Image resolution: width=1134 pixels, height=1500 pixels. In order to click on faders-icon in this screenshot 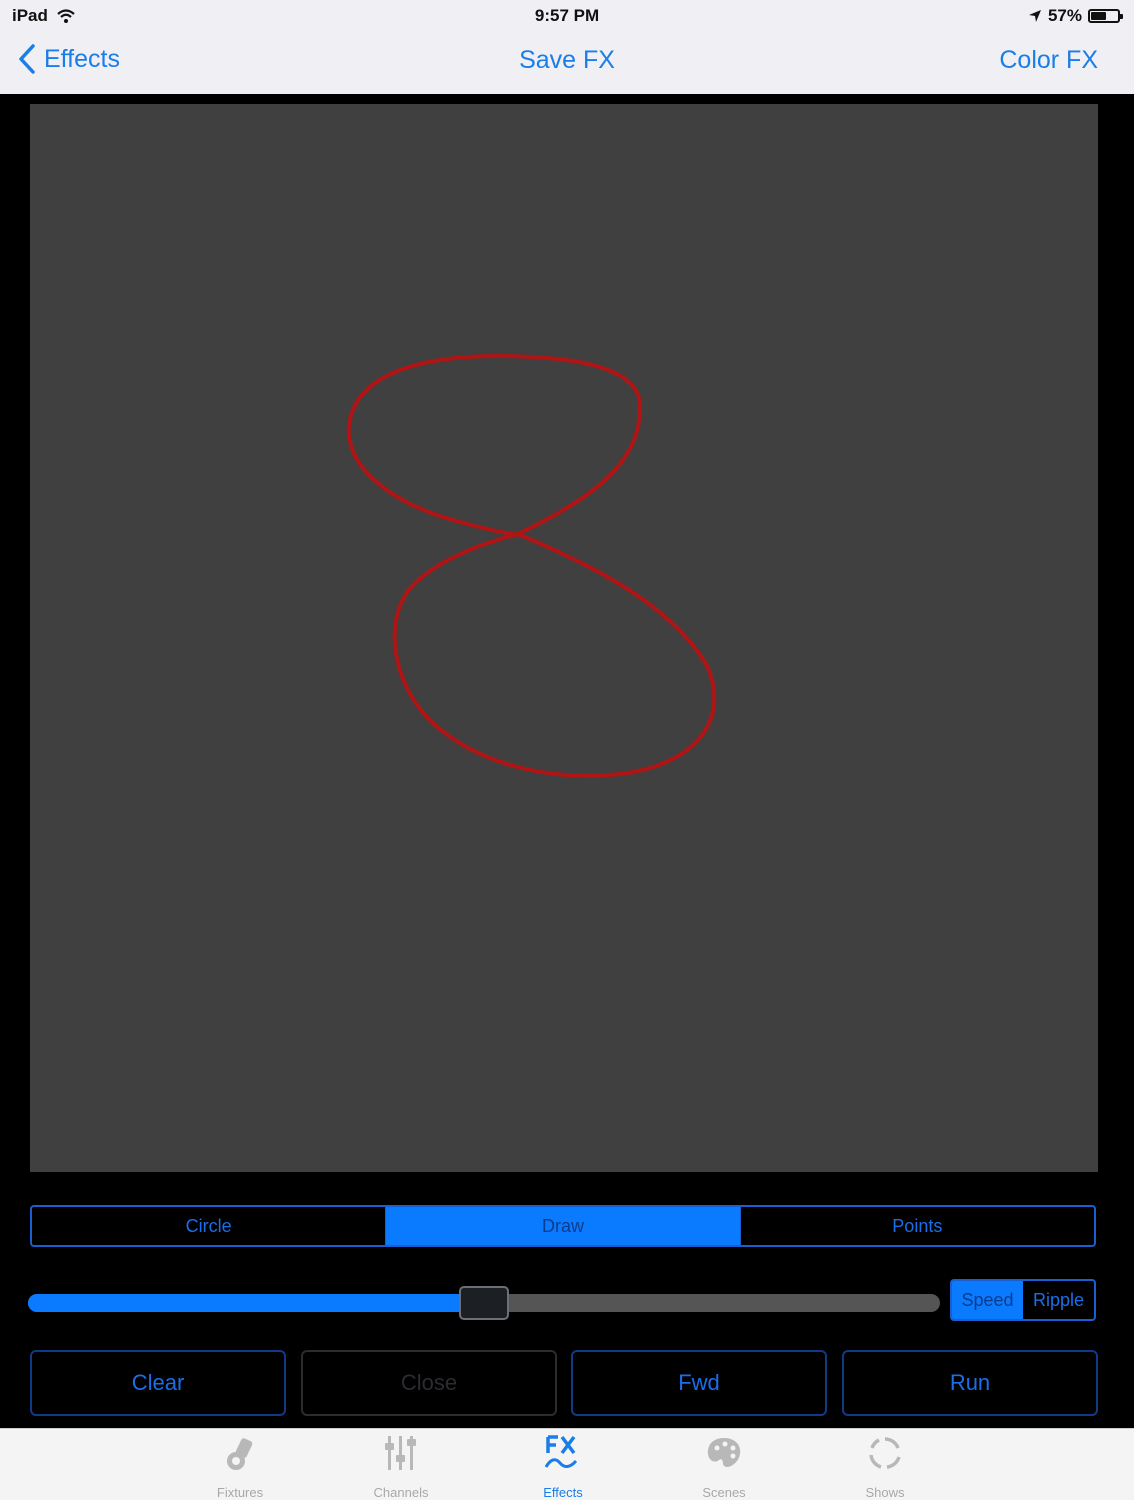, I will do `click(400, 1453)`.